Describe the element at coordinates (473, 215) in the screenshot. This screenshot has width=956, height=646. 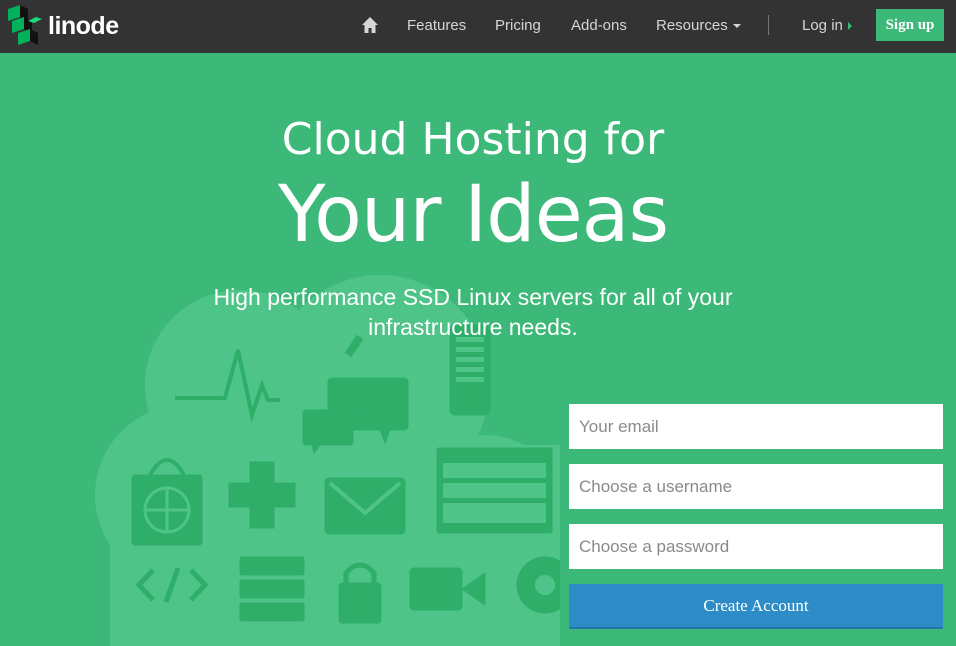
I see `hero-heading-line2: Your Ideas` at that location.